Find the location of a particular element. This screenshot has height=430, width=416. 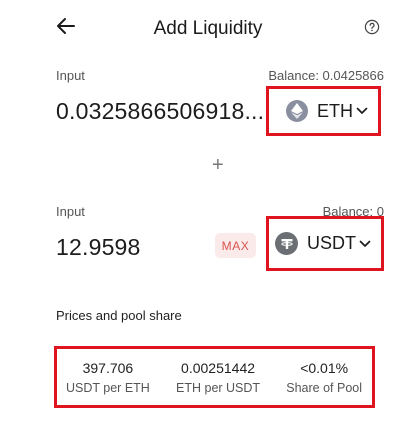

share-caption: Share of Pool is located at coordinates (324, 387).